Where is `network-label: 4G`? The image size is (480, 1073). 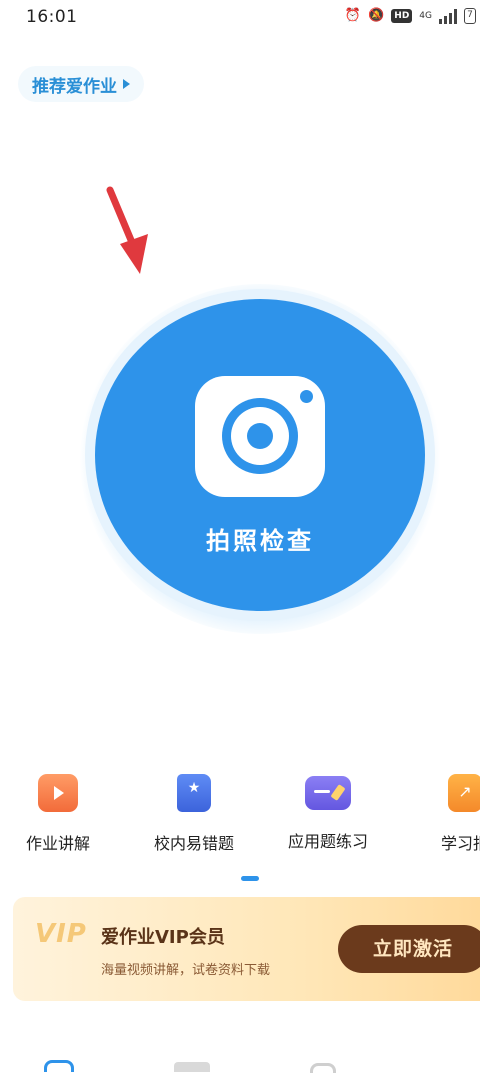 network-label: 4G is located at coordinates (425, 16).